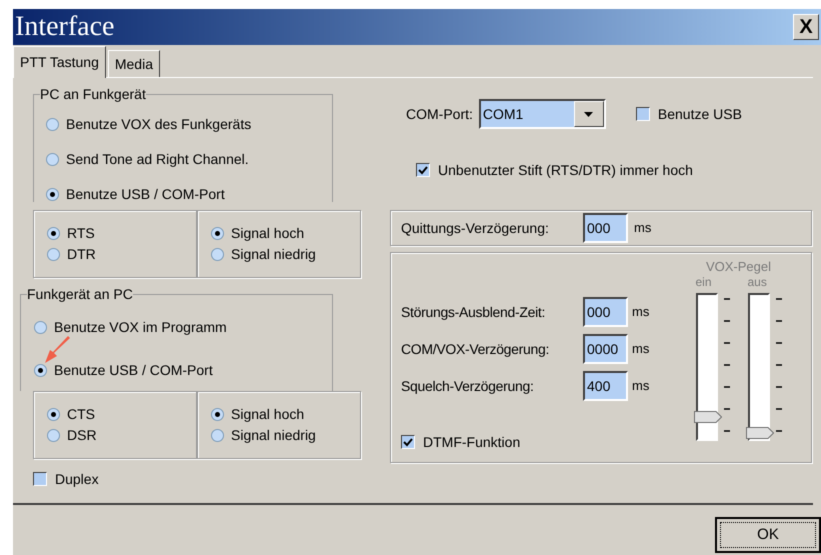  Describe the element at coordinates (768, 535) in the screenshot. I see `ok-button: OK` at that location.